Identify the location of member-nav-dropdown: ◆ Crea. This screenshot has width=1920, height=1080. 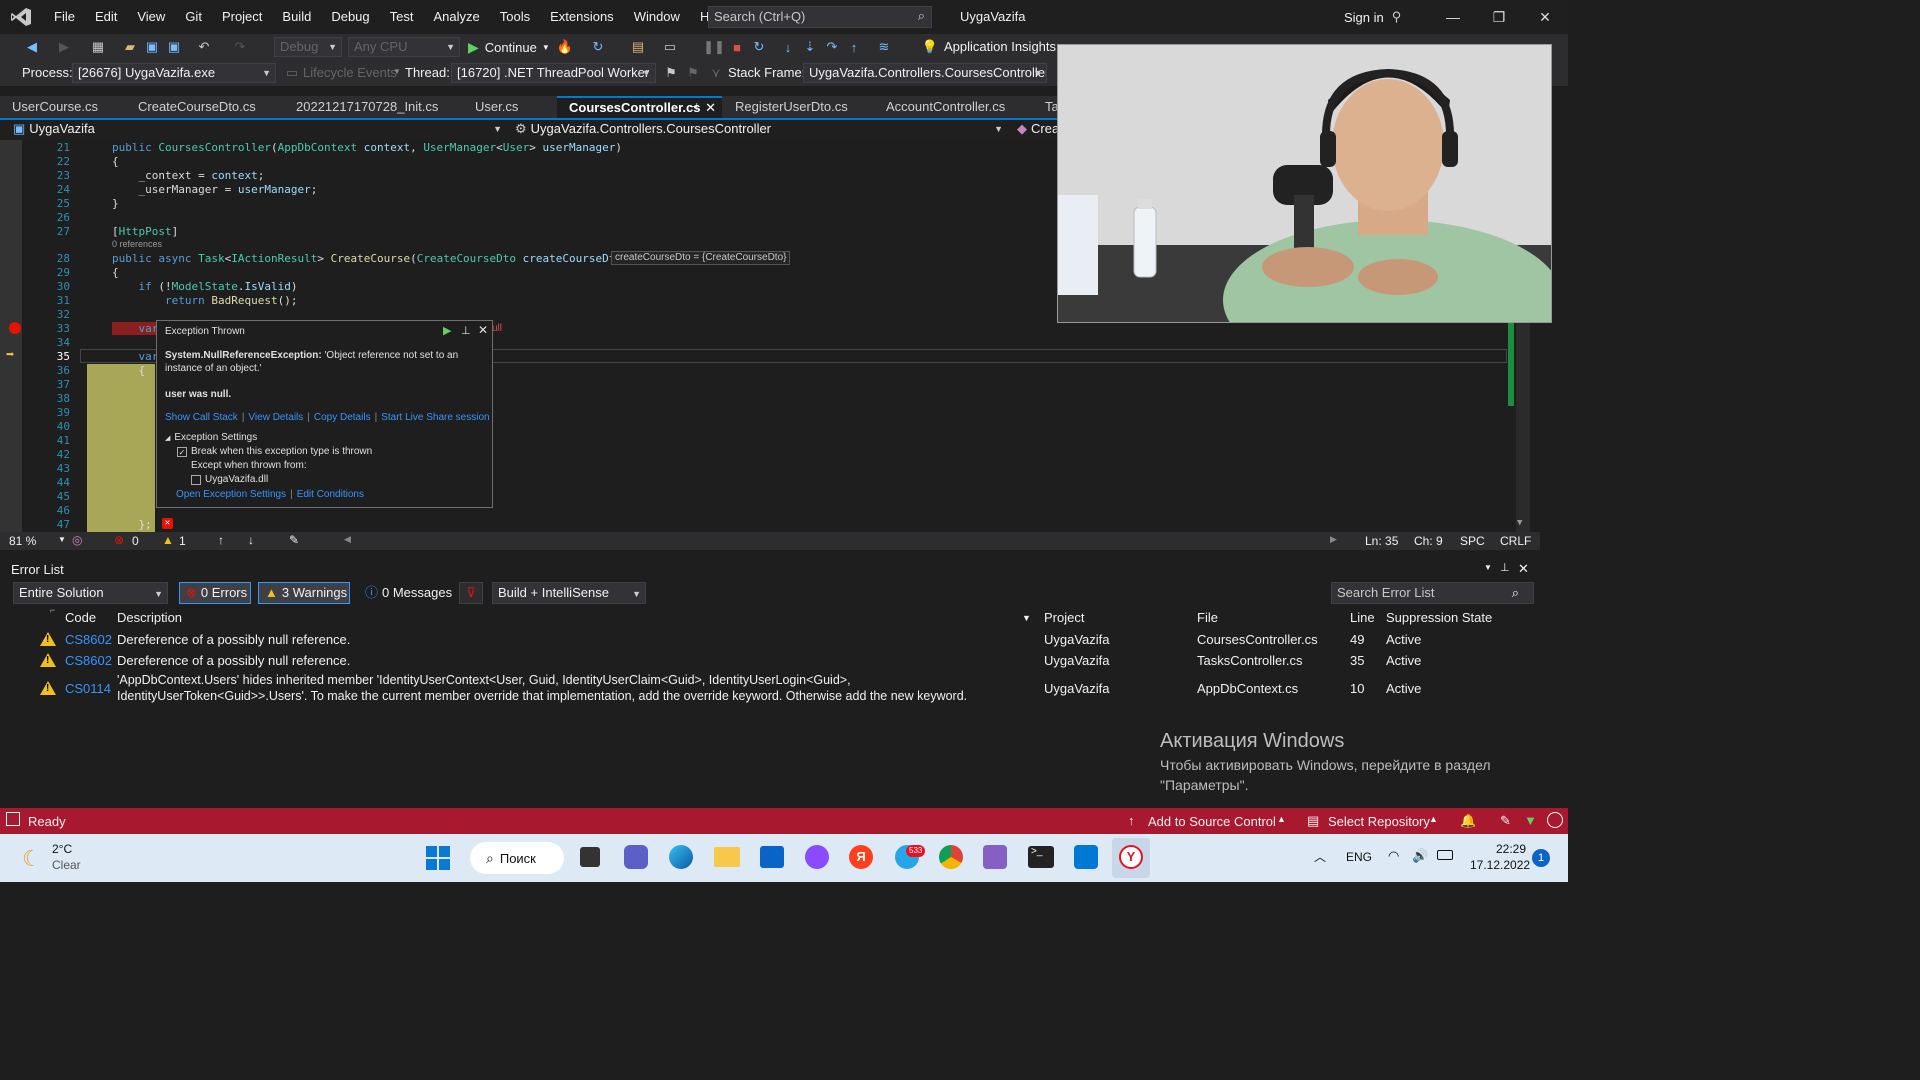
(1036, 130).